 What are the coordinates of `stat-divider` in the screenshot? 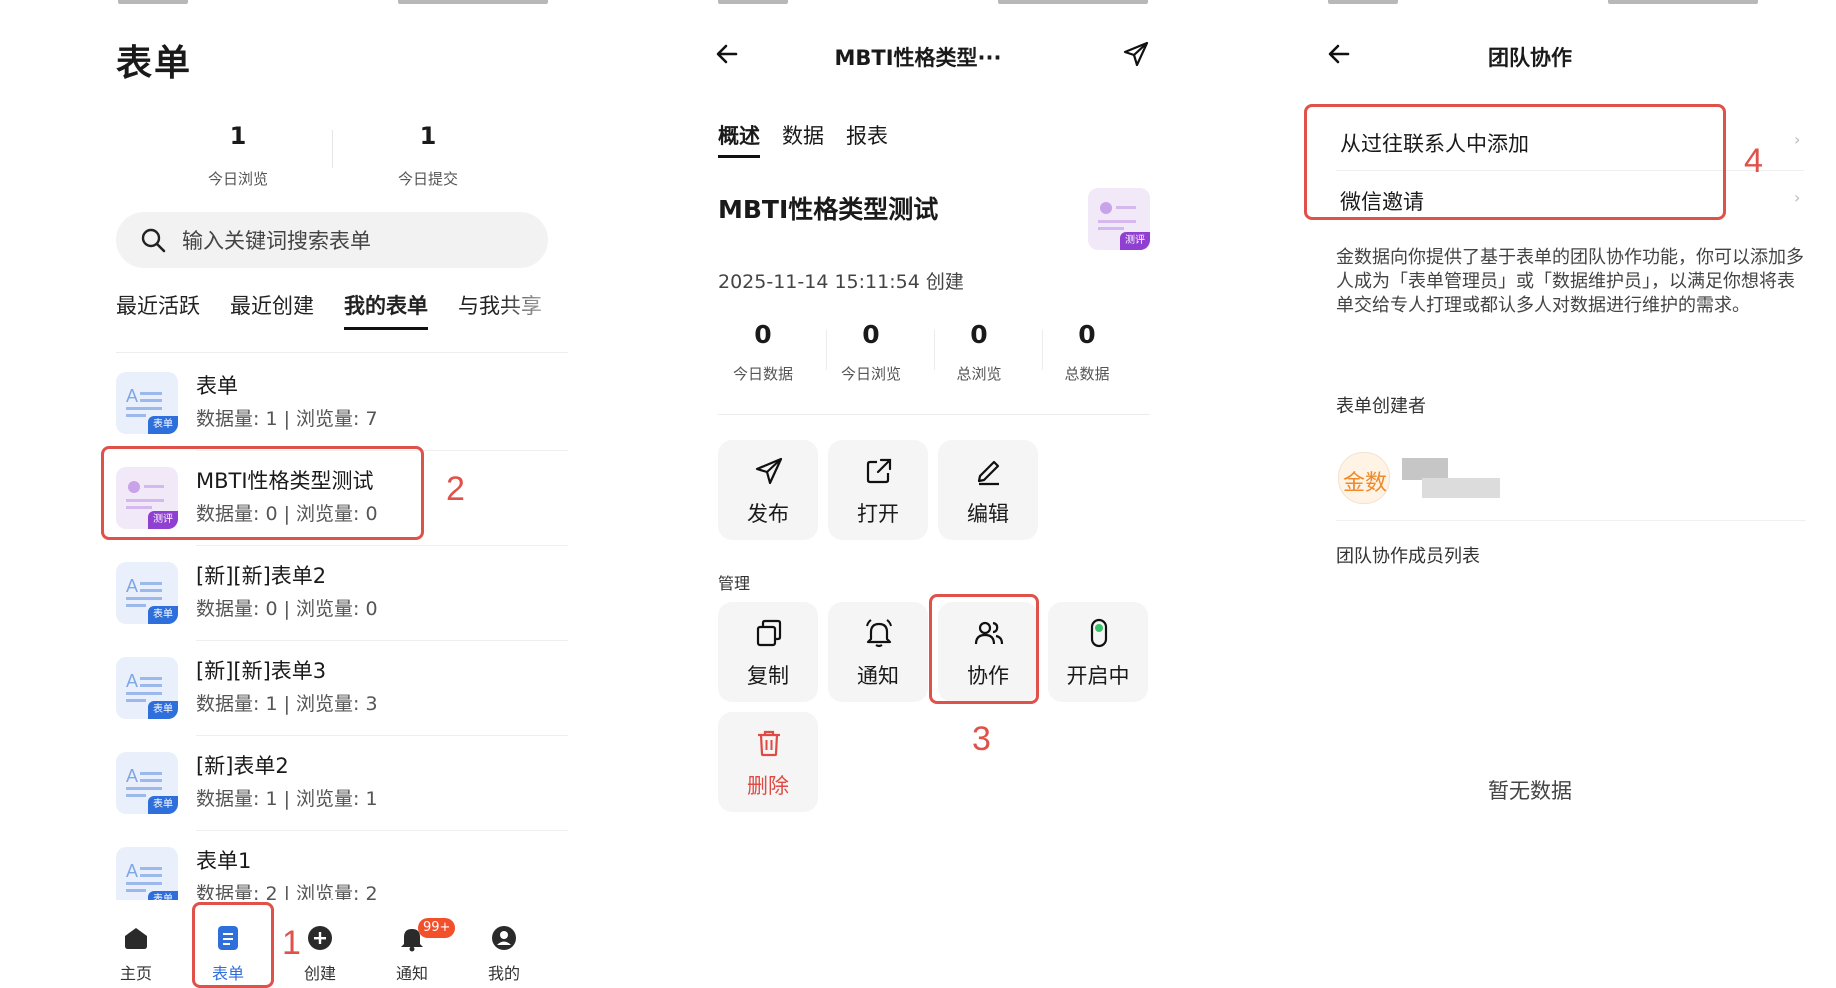 It's located at (332, 149).